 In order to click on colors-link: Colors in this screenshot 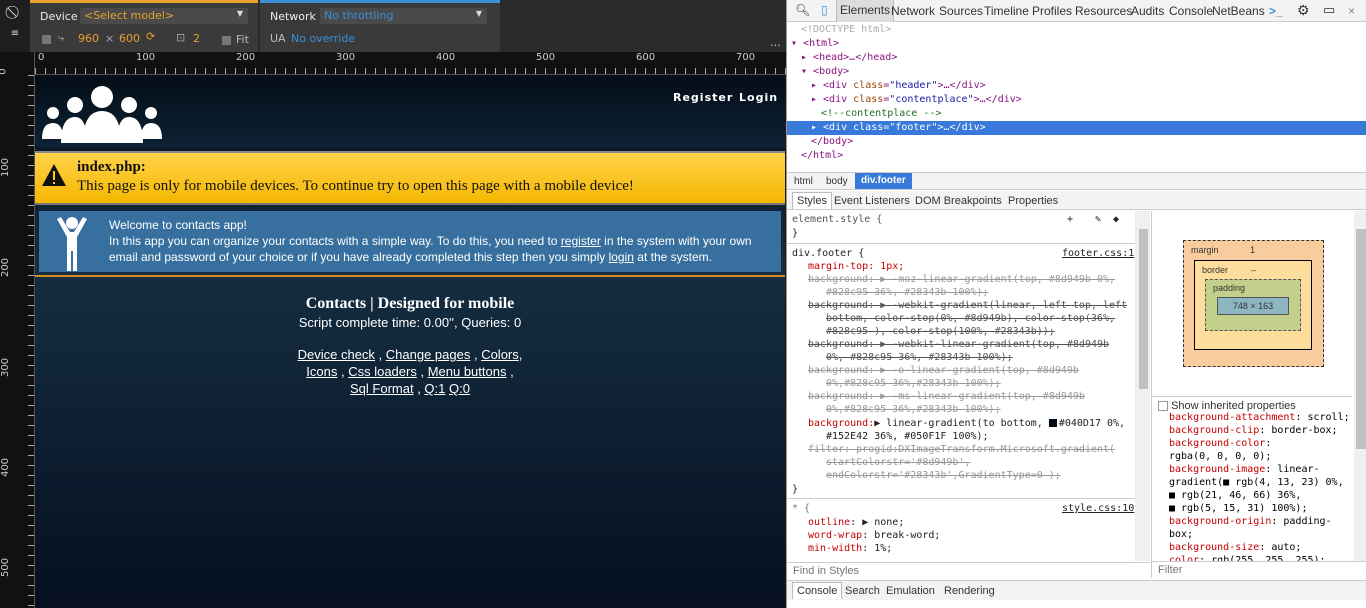, I will do `click(500, 354)`.